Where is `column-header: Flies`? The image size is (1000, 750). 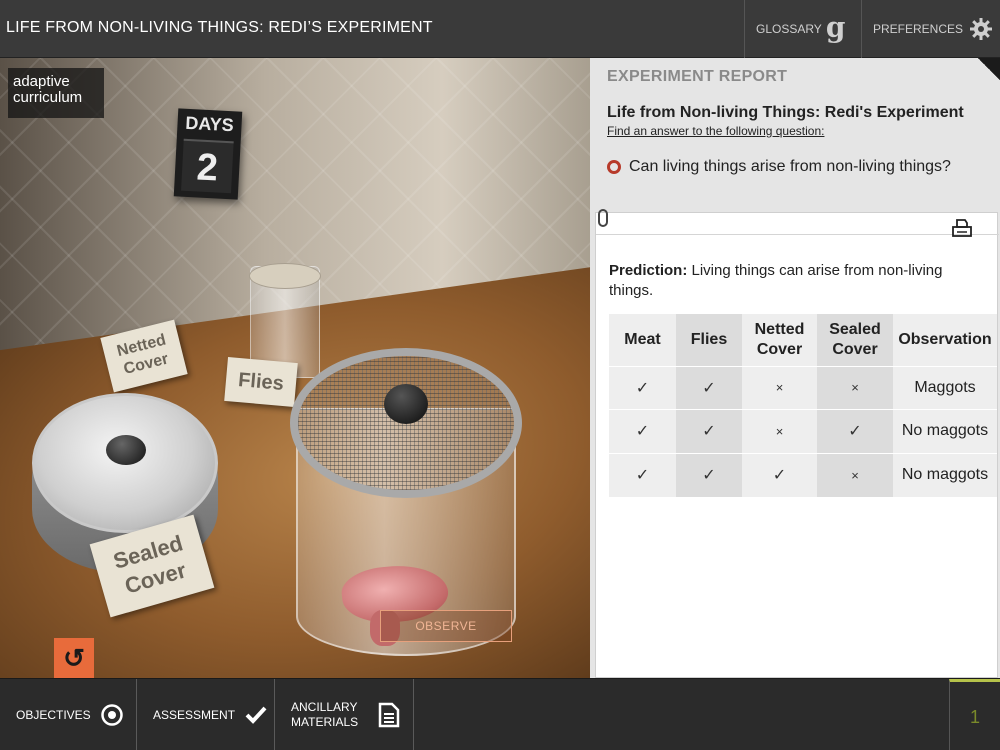 column-header: Flies is located at coordinates (709, 340).